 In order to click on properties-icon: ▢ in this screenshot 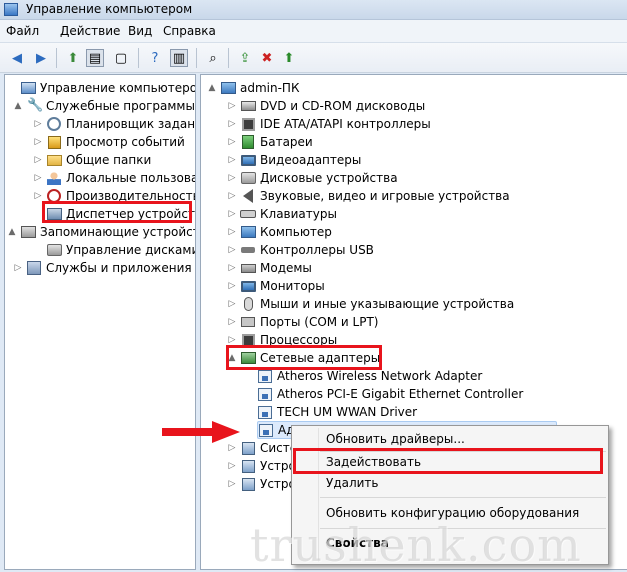, I will do `click(121, 58)`.